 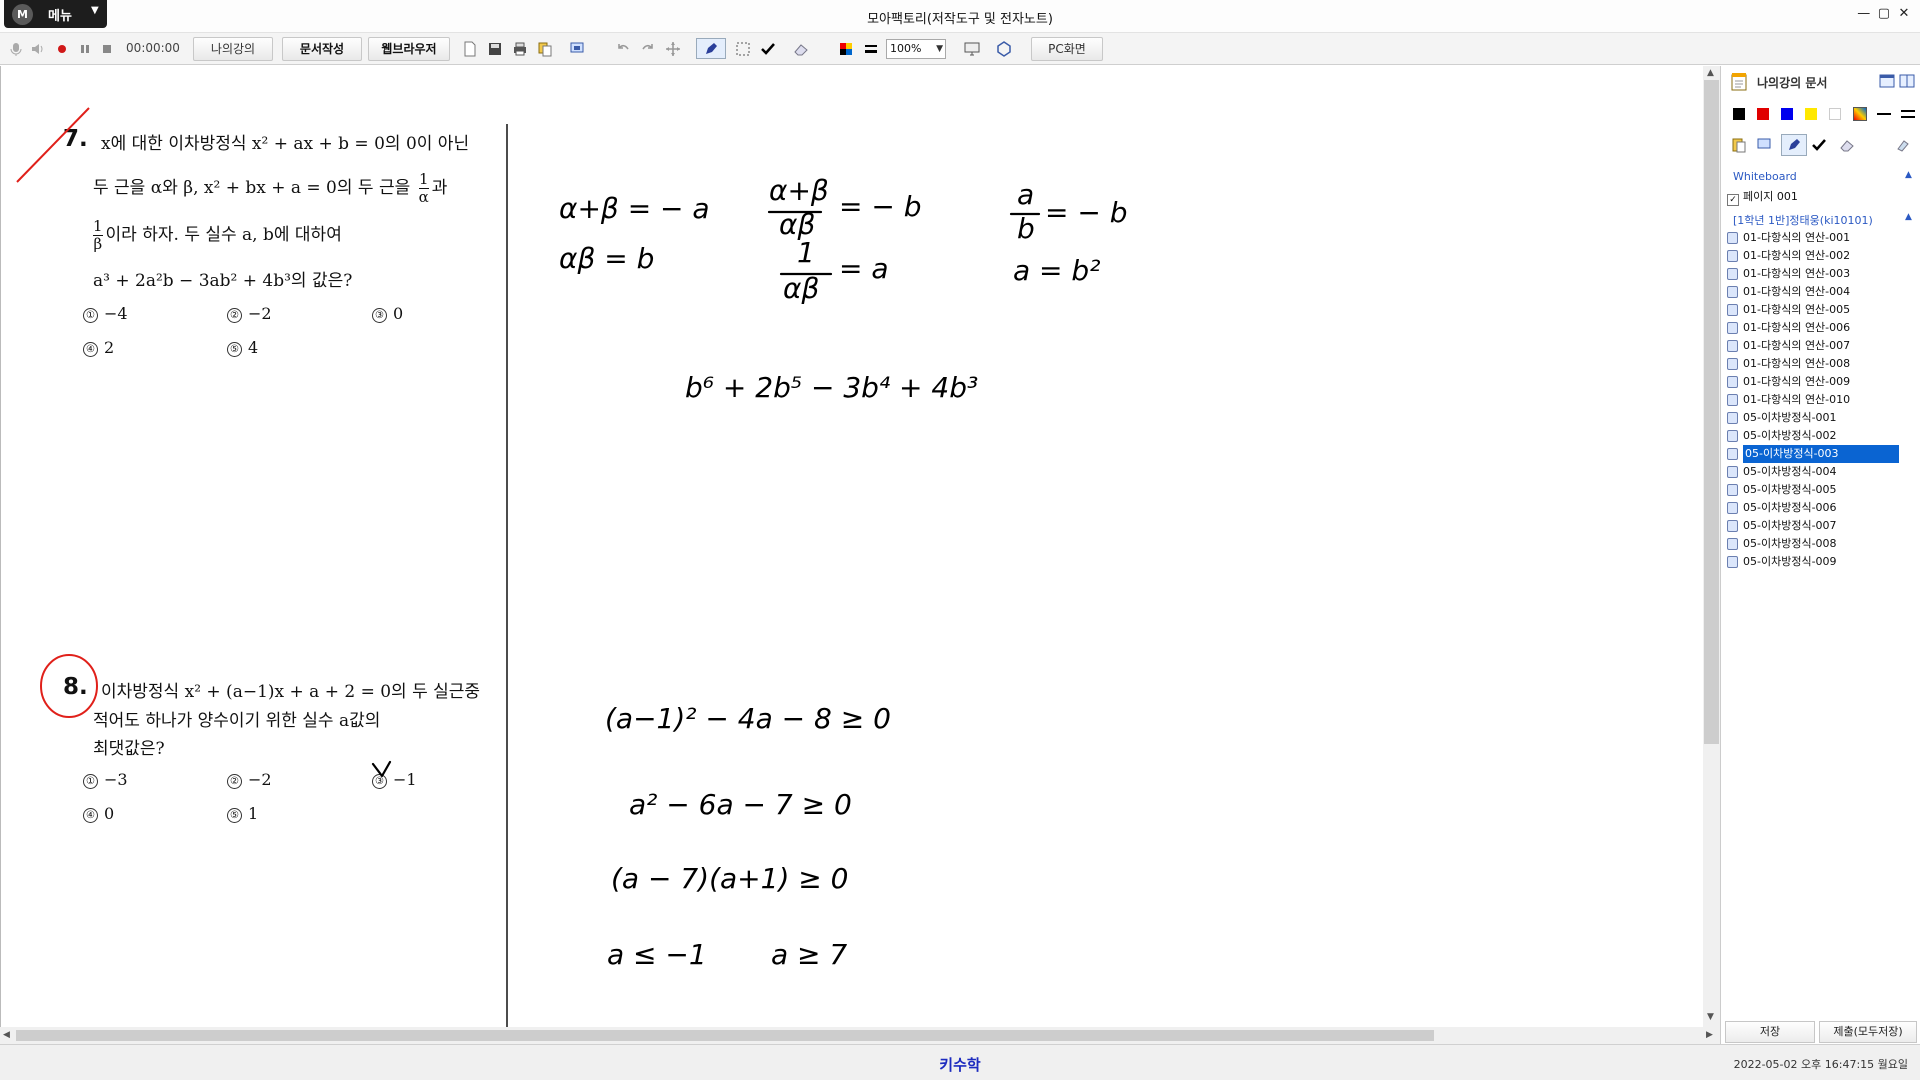 What do you see at coordinates (1797, 273) in the screenshot?
I see `document-title: 01-다항식의 연산-003` at bounding box center [1797, 273].